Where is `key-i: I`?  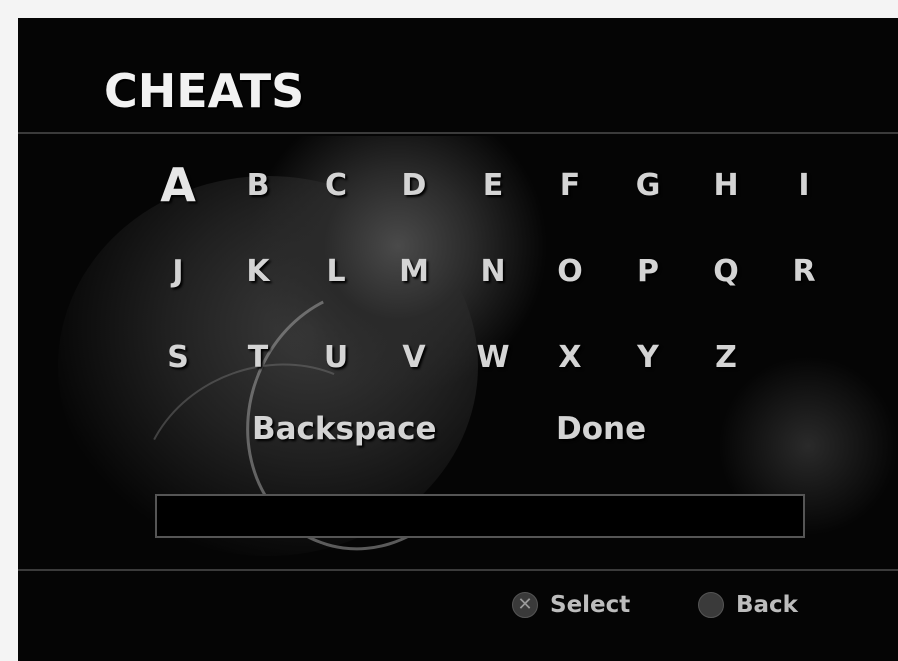 key-i: I is located at coordinates (804, 185).